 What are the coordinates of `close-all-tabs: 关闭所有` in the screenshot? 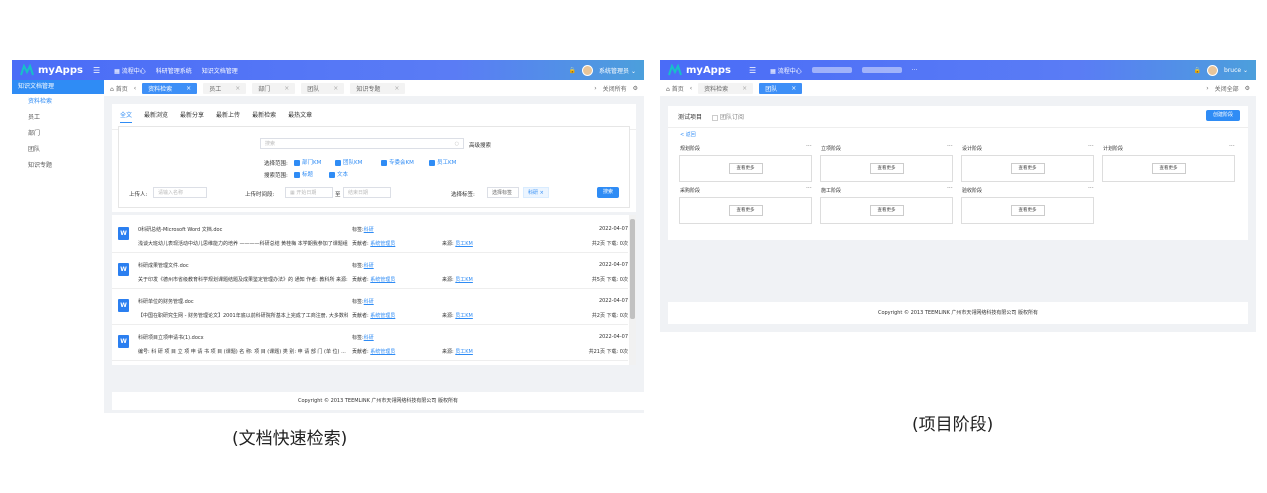 It's located at (615, 88).